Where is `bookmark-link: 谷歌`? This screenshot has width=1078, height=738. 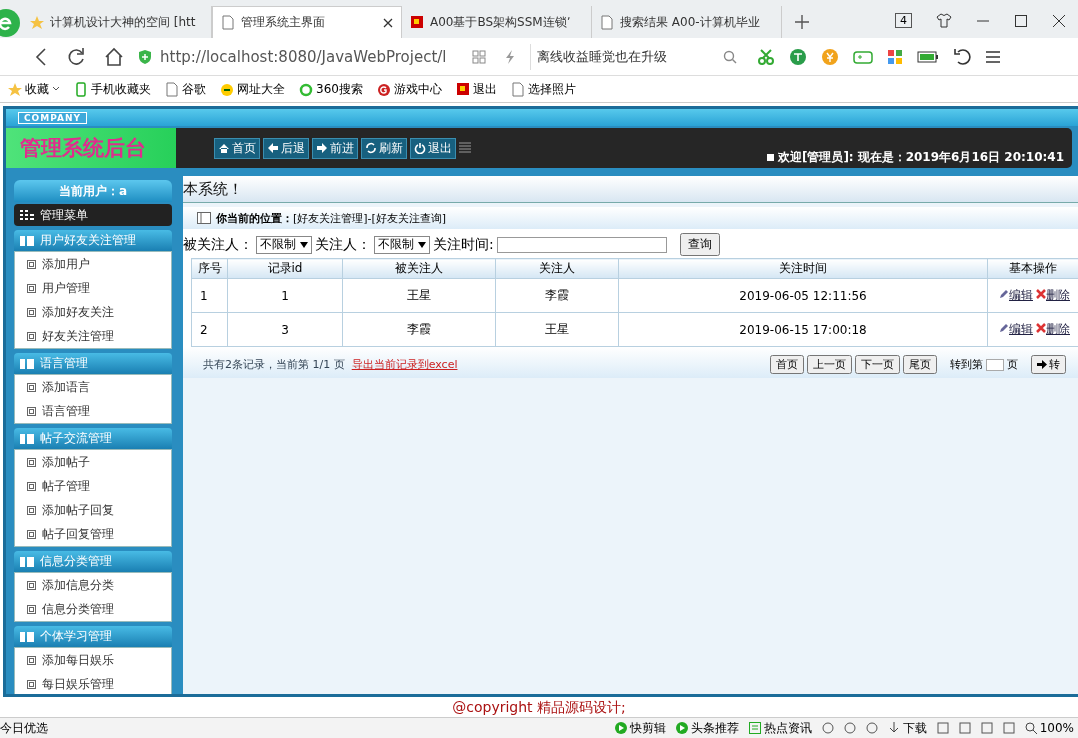 bookmark-link: 谷歌 is located at coordinates (185, 89).